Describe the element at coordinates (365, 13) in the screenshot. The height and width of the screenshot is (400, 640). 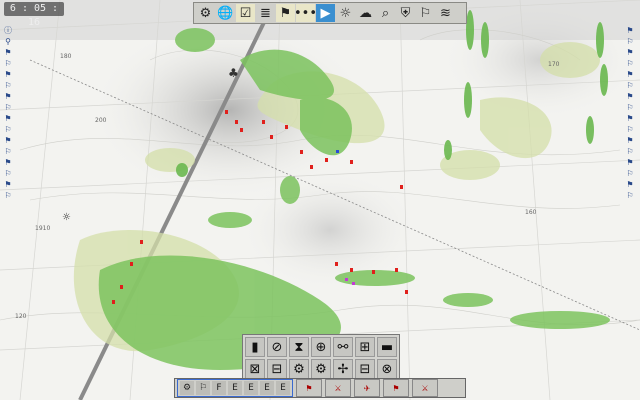
I see `clouds-icon: ☁` at that location.